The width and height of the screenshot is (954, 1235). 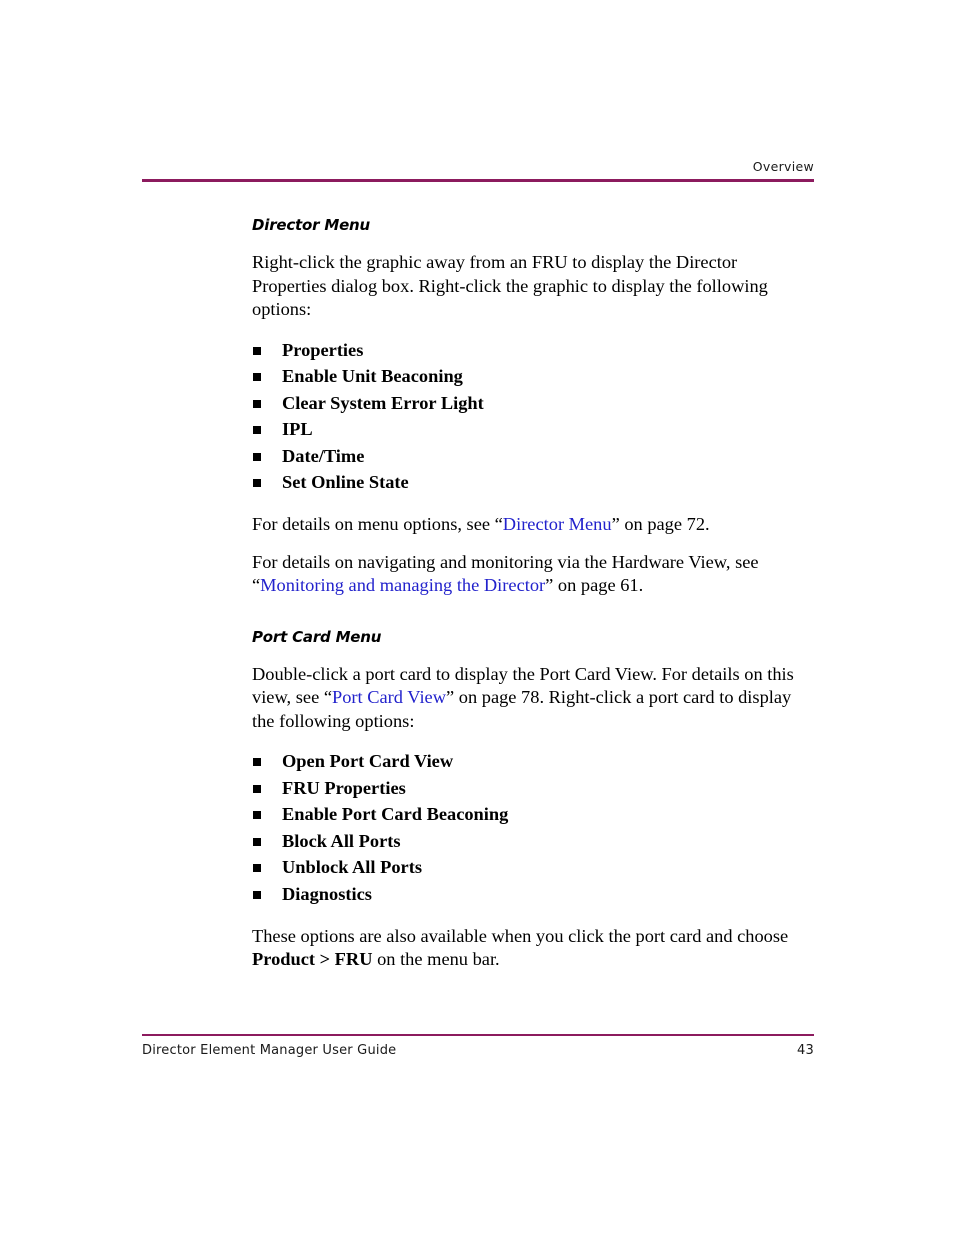 I want to click on list-item-label: Enable Unit Beaconing, so click(x=372, y=376).